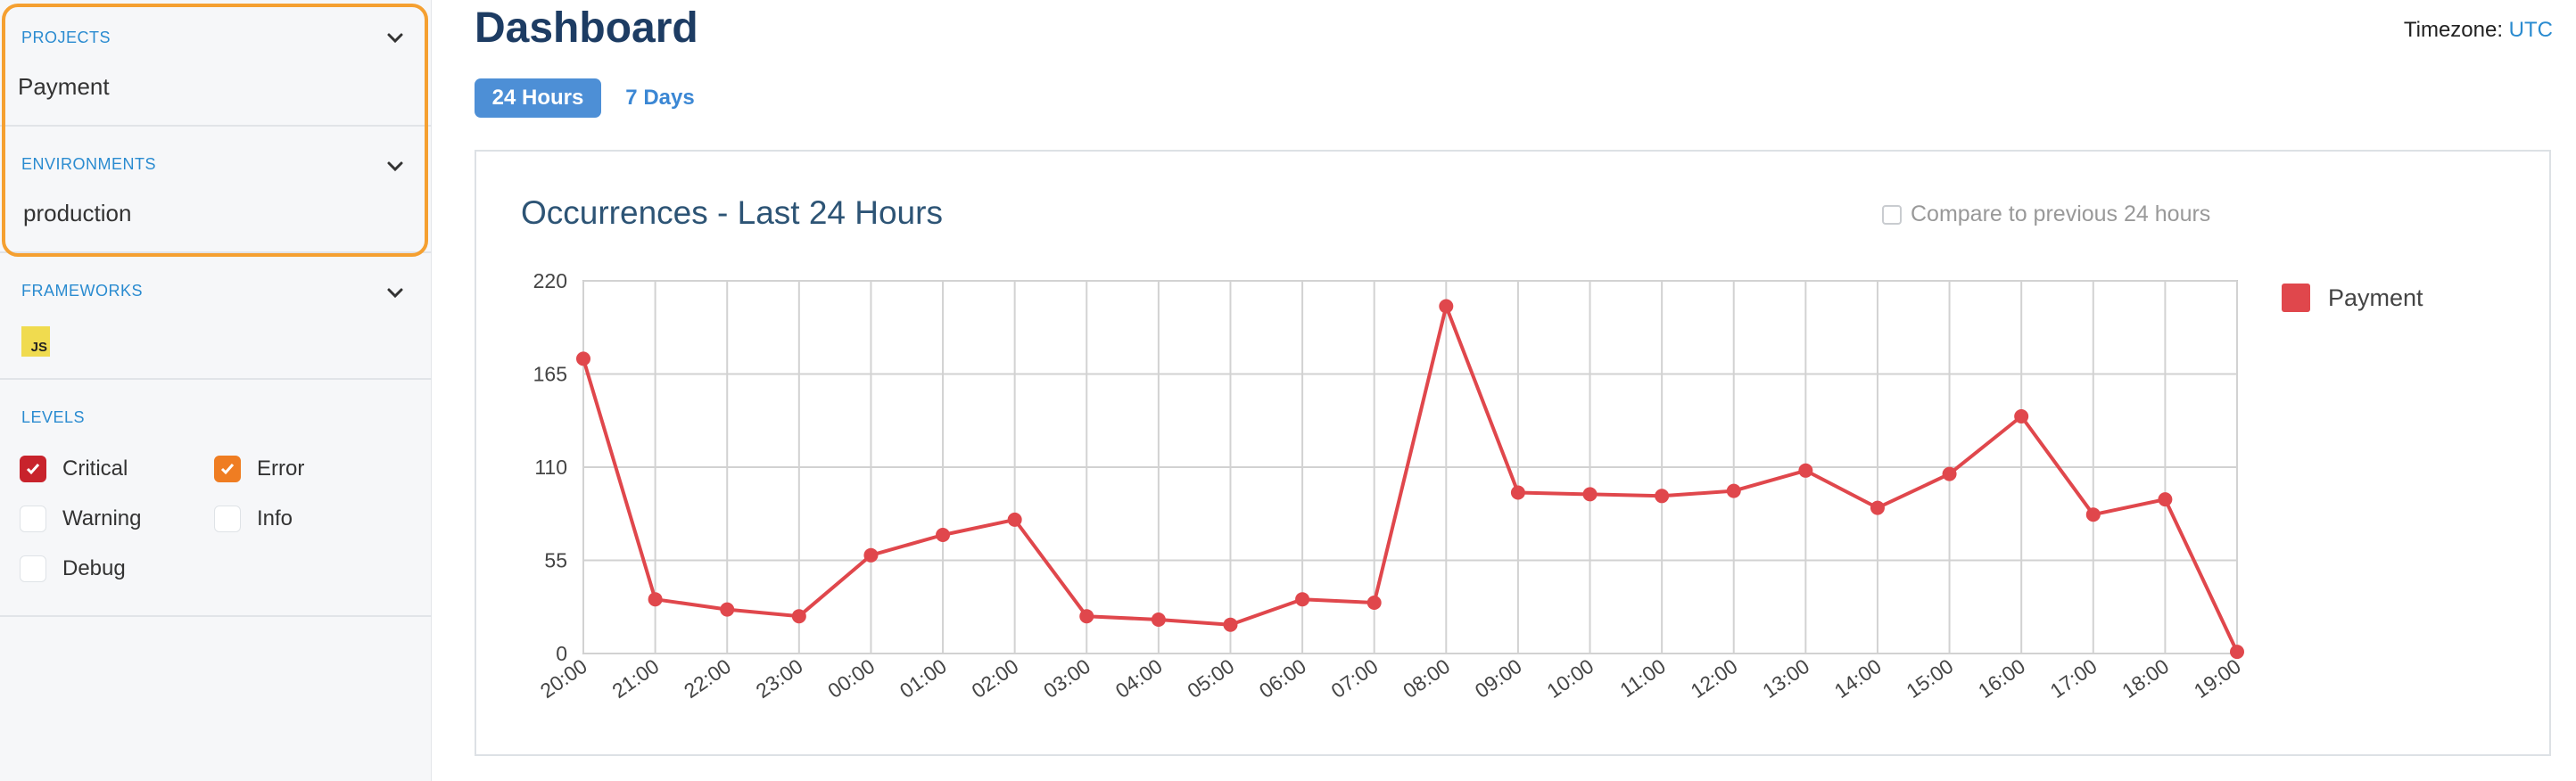  Describe the element at coordinates (2376, 297) in the screenshot. I see `legend-label: Payment` at that location.